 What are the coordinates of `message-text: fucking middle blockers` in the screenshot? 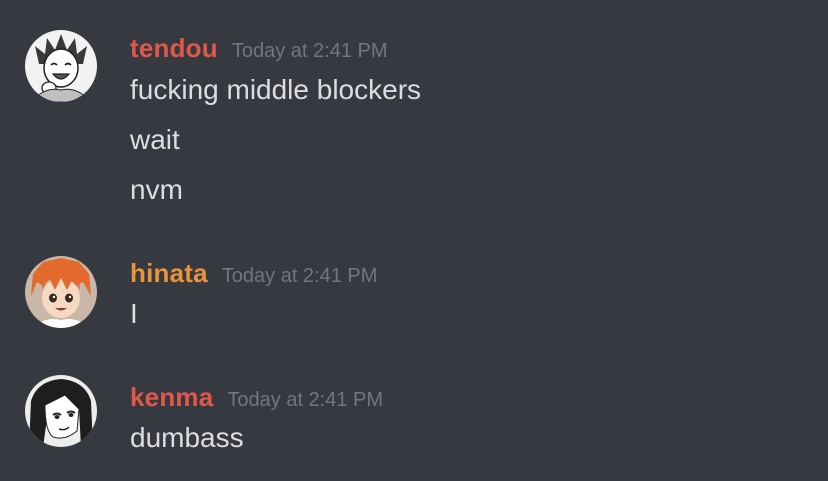 It's located at (276, 89).